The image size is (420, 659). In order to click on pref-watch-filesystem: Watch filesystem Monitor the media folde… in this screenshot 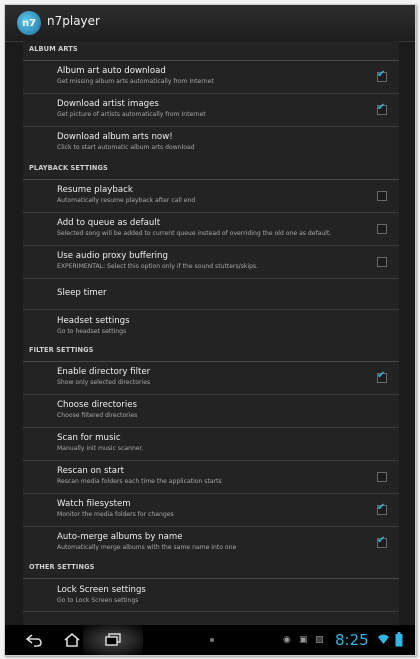, I will do `click(211, 510)`.